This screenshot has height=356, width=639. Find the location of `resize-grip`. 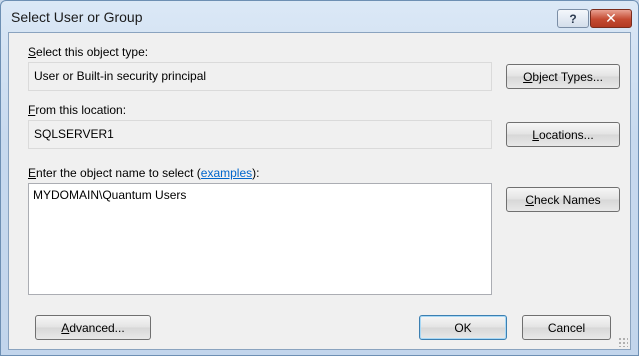

resize-grip is located at coordinates (623, 342).